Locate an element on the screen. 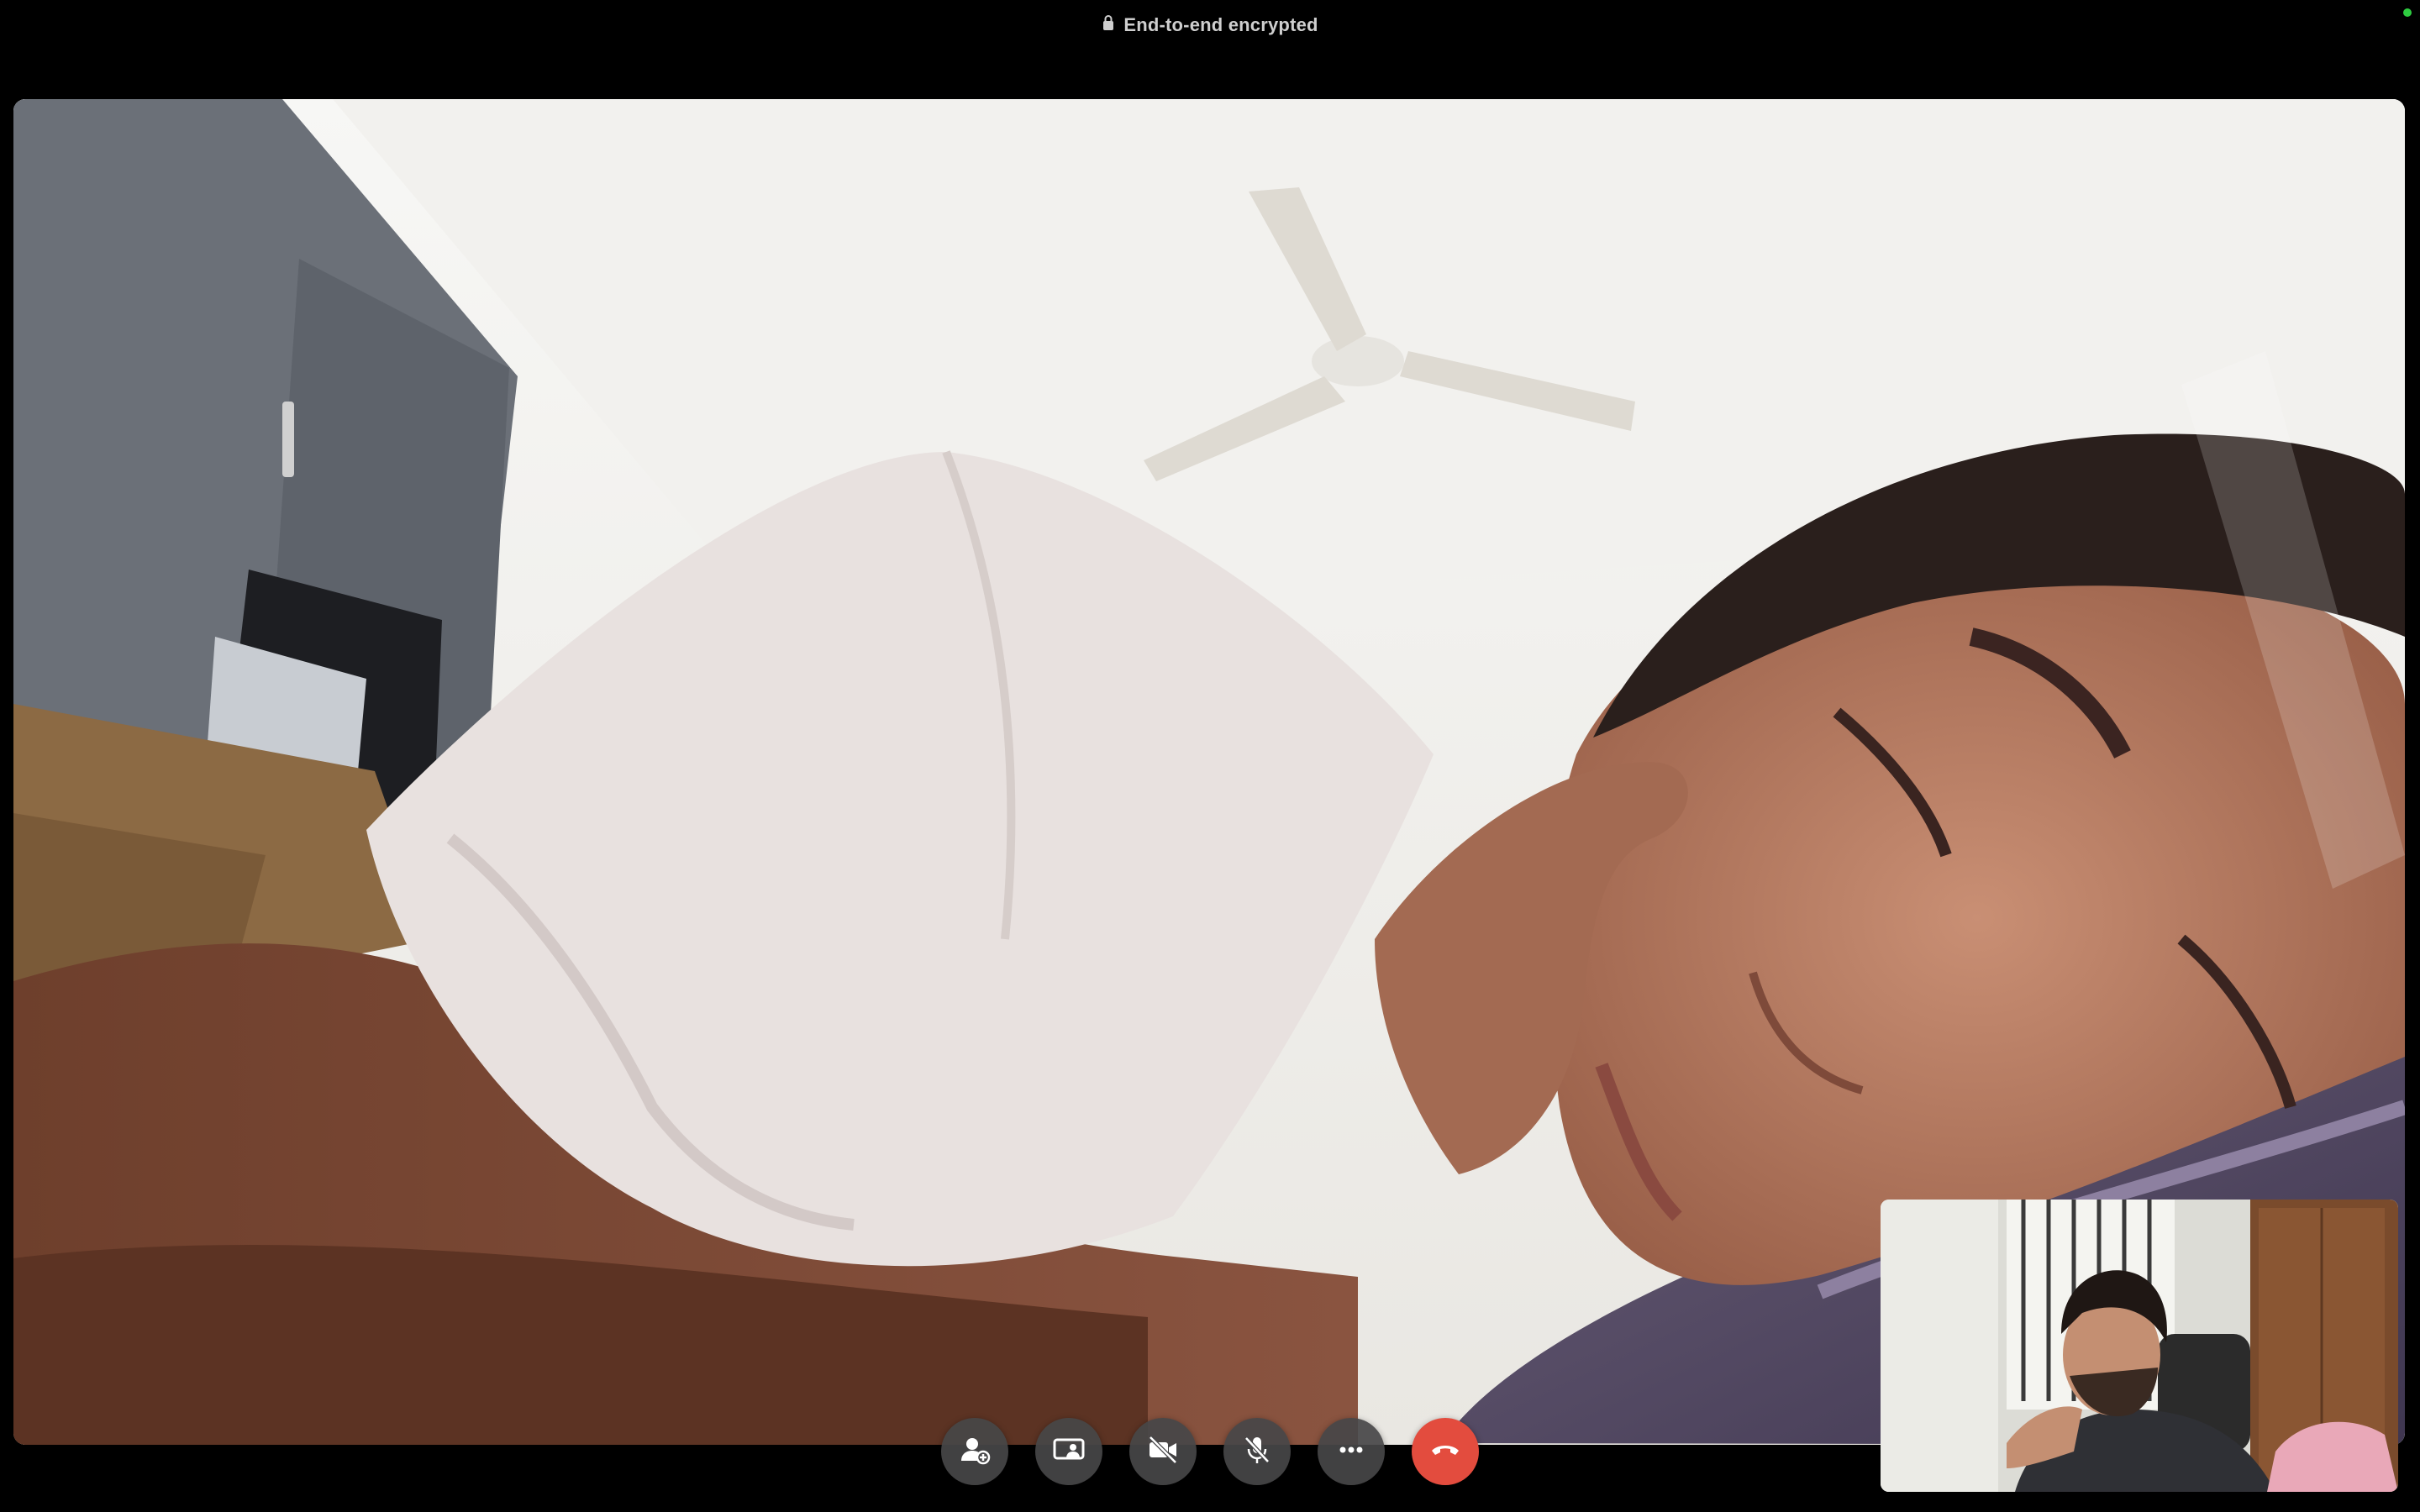 The height and width of the screenshot is (1512, 2420). call-header: End-to-end encrypted is located at coordinates (1210, 25).